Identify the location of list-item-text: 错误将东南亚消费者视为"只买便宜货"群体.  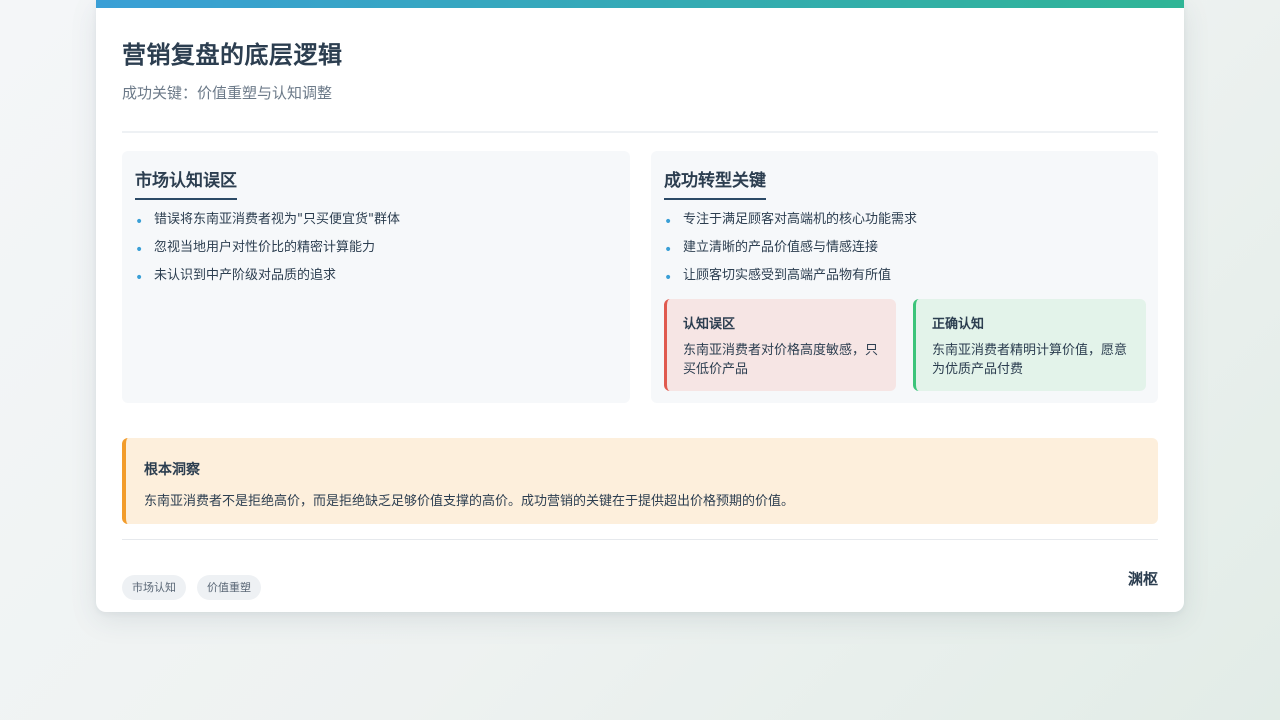
(277, 219).